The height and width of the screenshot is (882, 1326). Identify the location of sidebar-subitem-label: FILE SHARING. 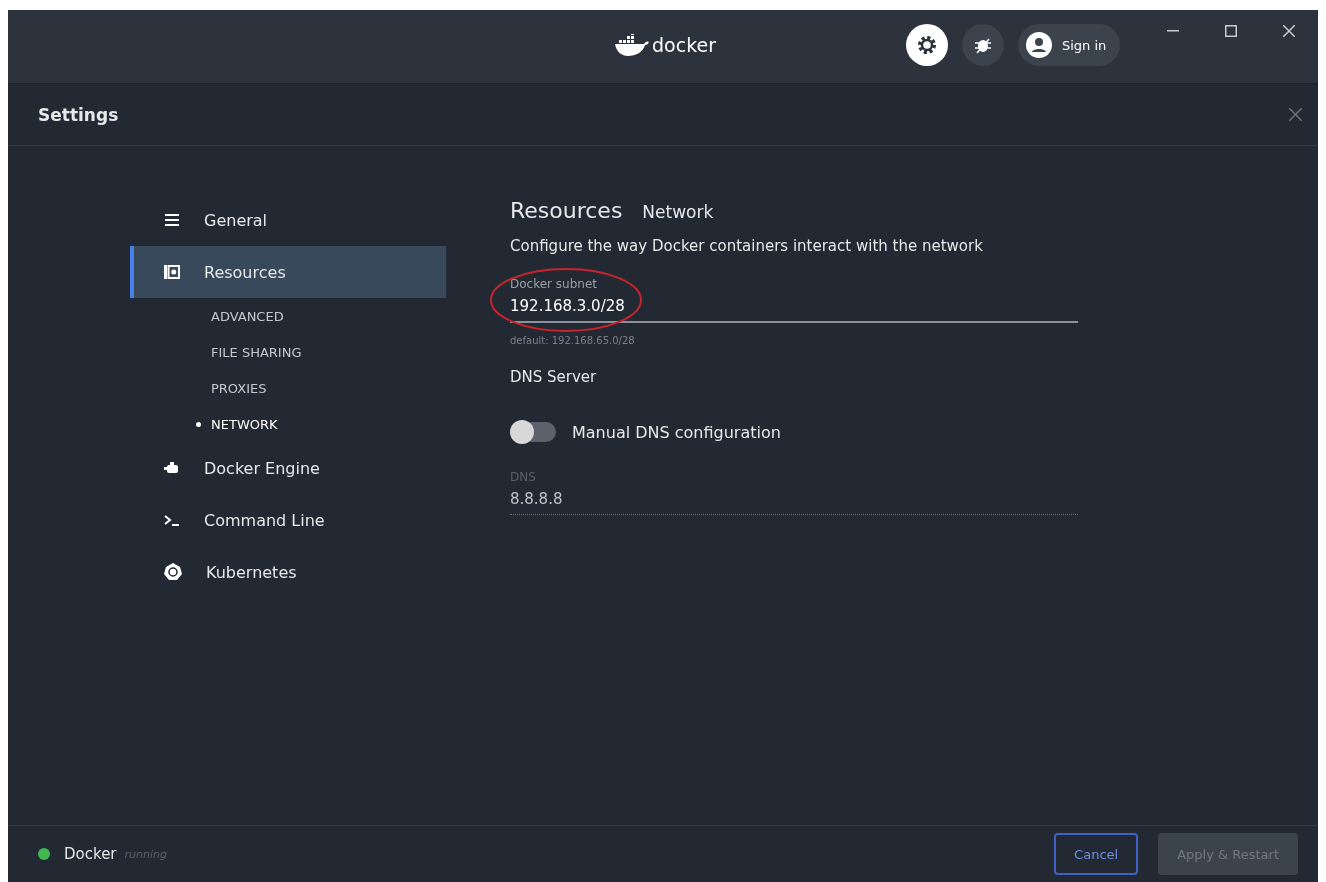
(256, 352).